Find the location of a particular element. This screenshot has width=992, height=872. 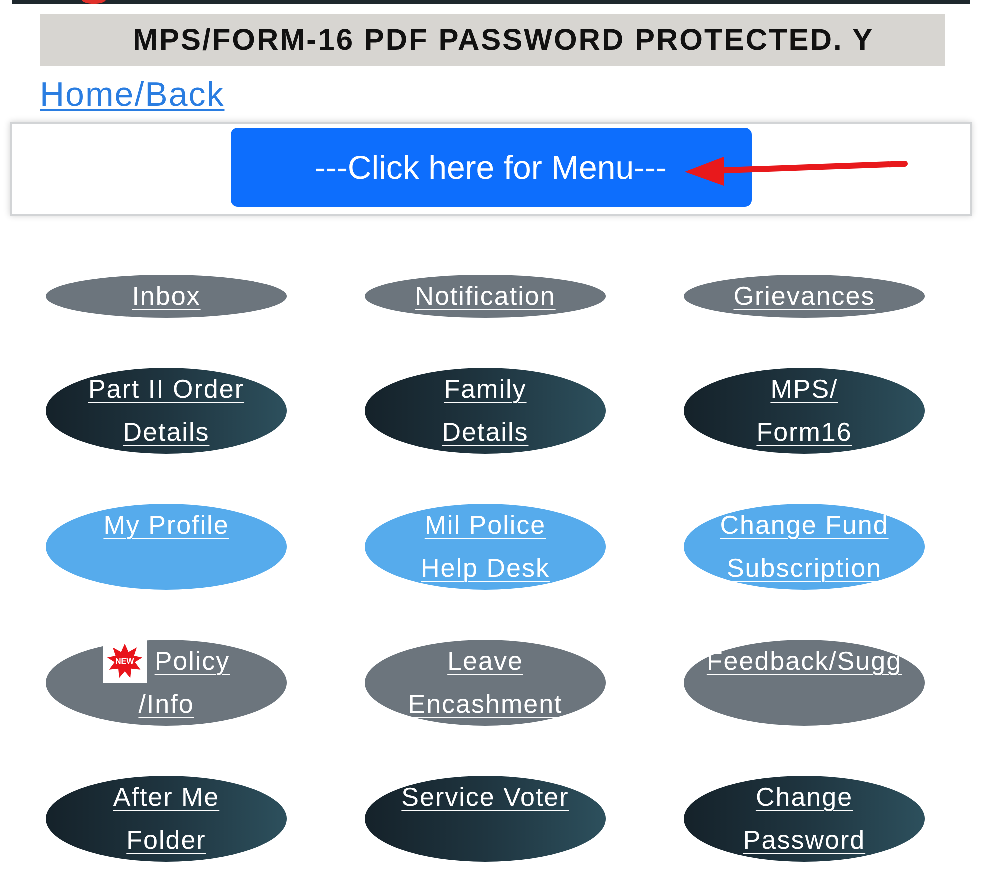

menu-button: ---Click here for Menu--- is located at coordinates (491, 167).